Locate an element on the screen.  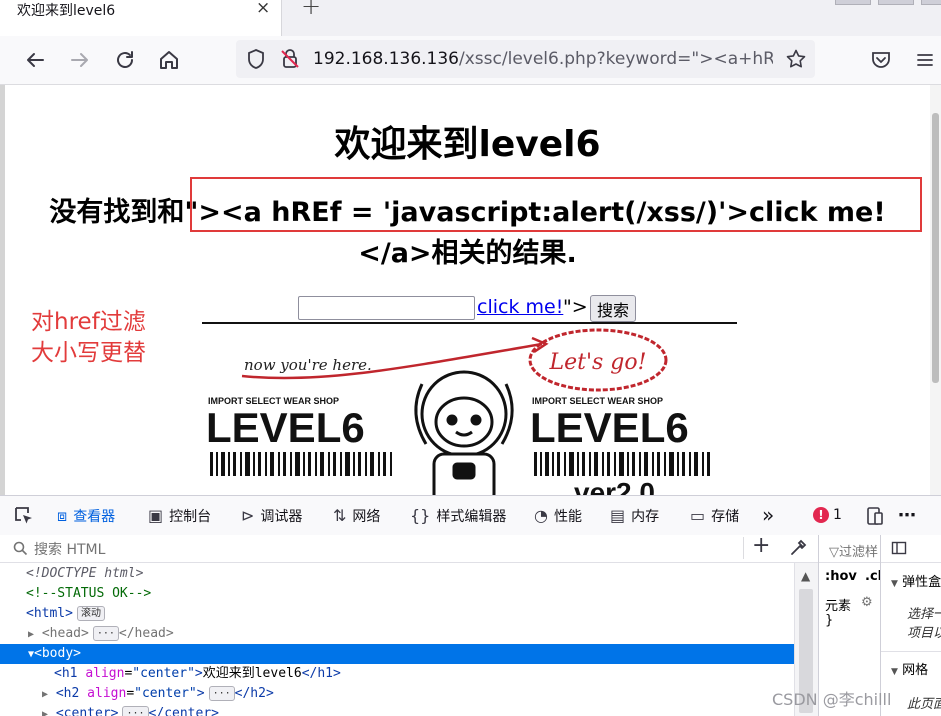
memory-icon: ▤ is located at coordinates (618, 515).